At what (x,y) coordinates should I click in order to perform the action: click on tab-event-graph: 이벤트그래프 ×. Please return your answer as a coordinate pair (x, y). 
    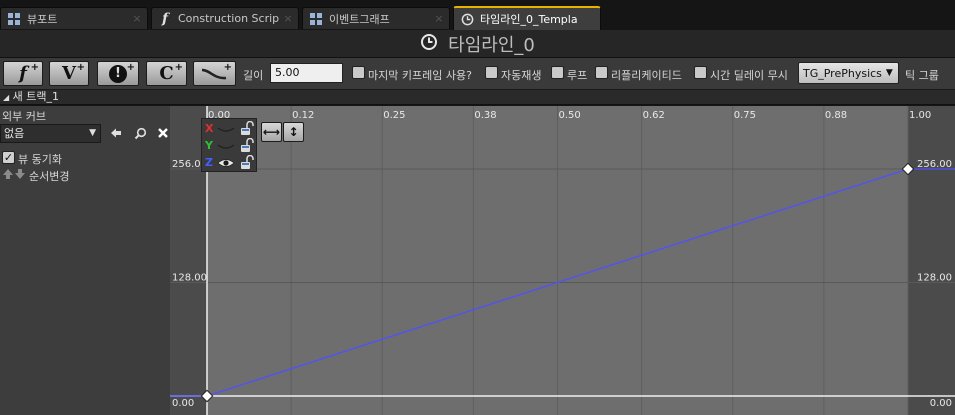
    Looking at the image, I should click on (376, 18).